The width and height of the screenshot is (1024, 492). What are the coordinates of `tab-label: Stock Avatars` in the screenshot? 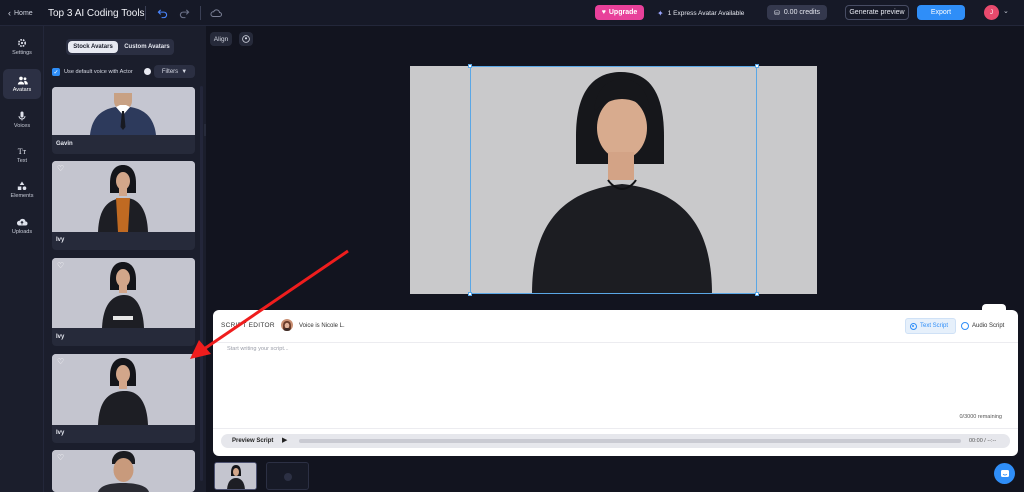 It's located at (93, 47).